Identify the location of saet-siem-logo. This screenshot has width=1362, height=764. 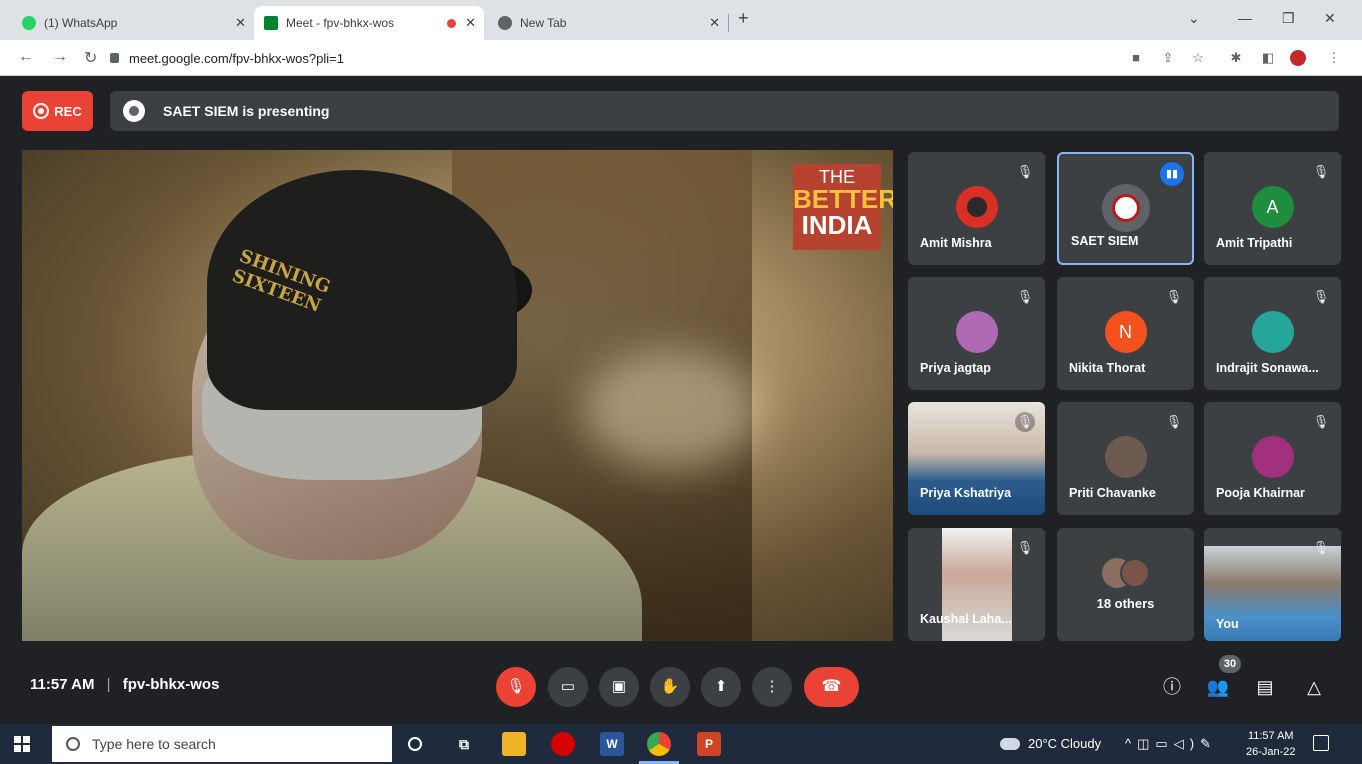
(1125, 208).